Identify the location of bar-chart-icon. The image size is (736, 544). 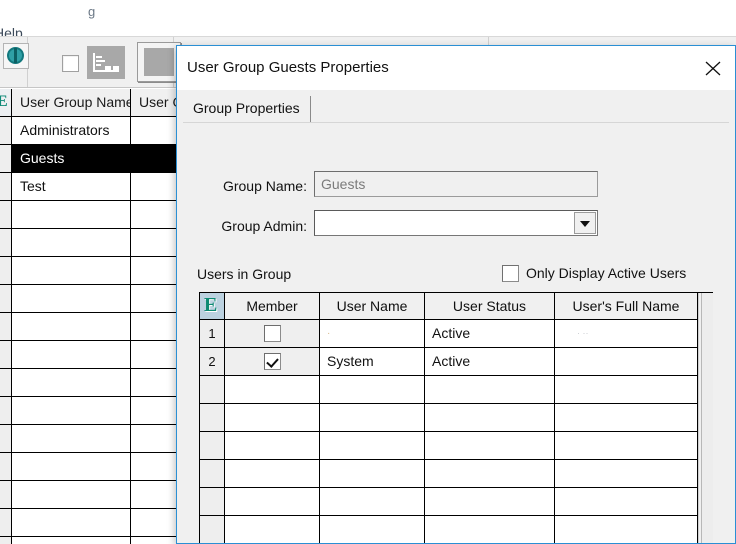
(106, 62).